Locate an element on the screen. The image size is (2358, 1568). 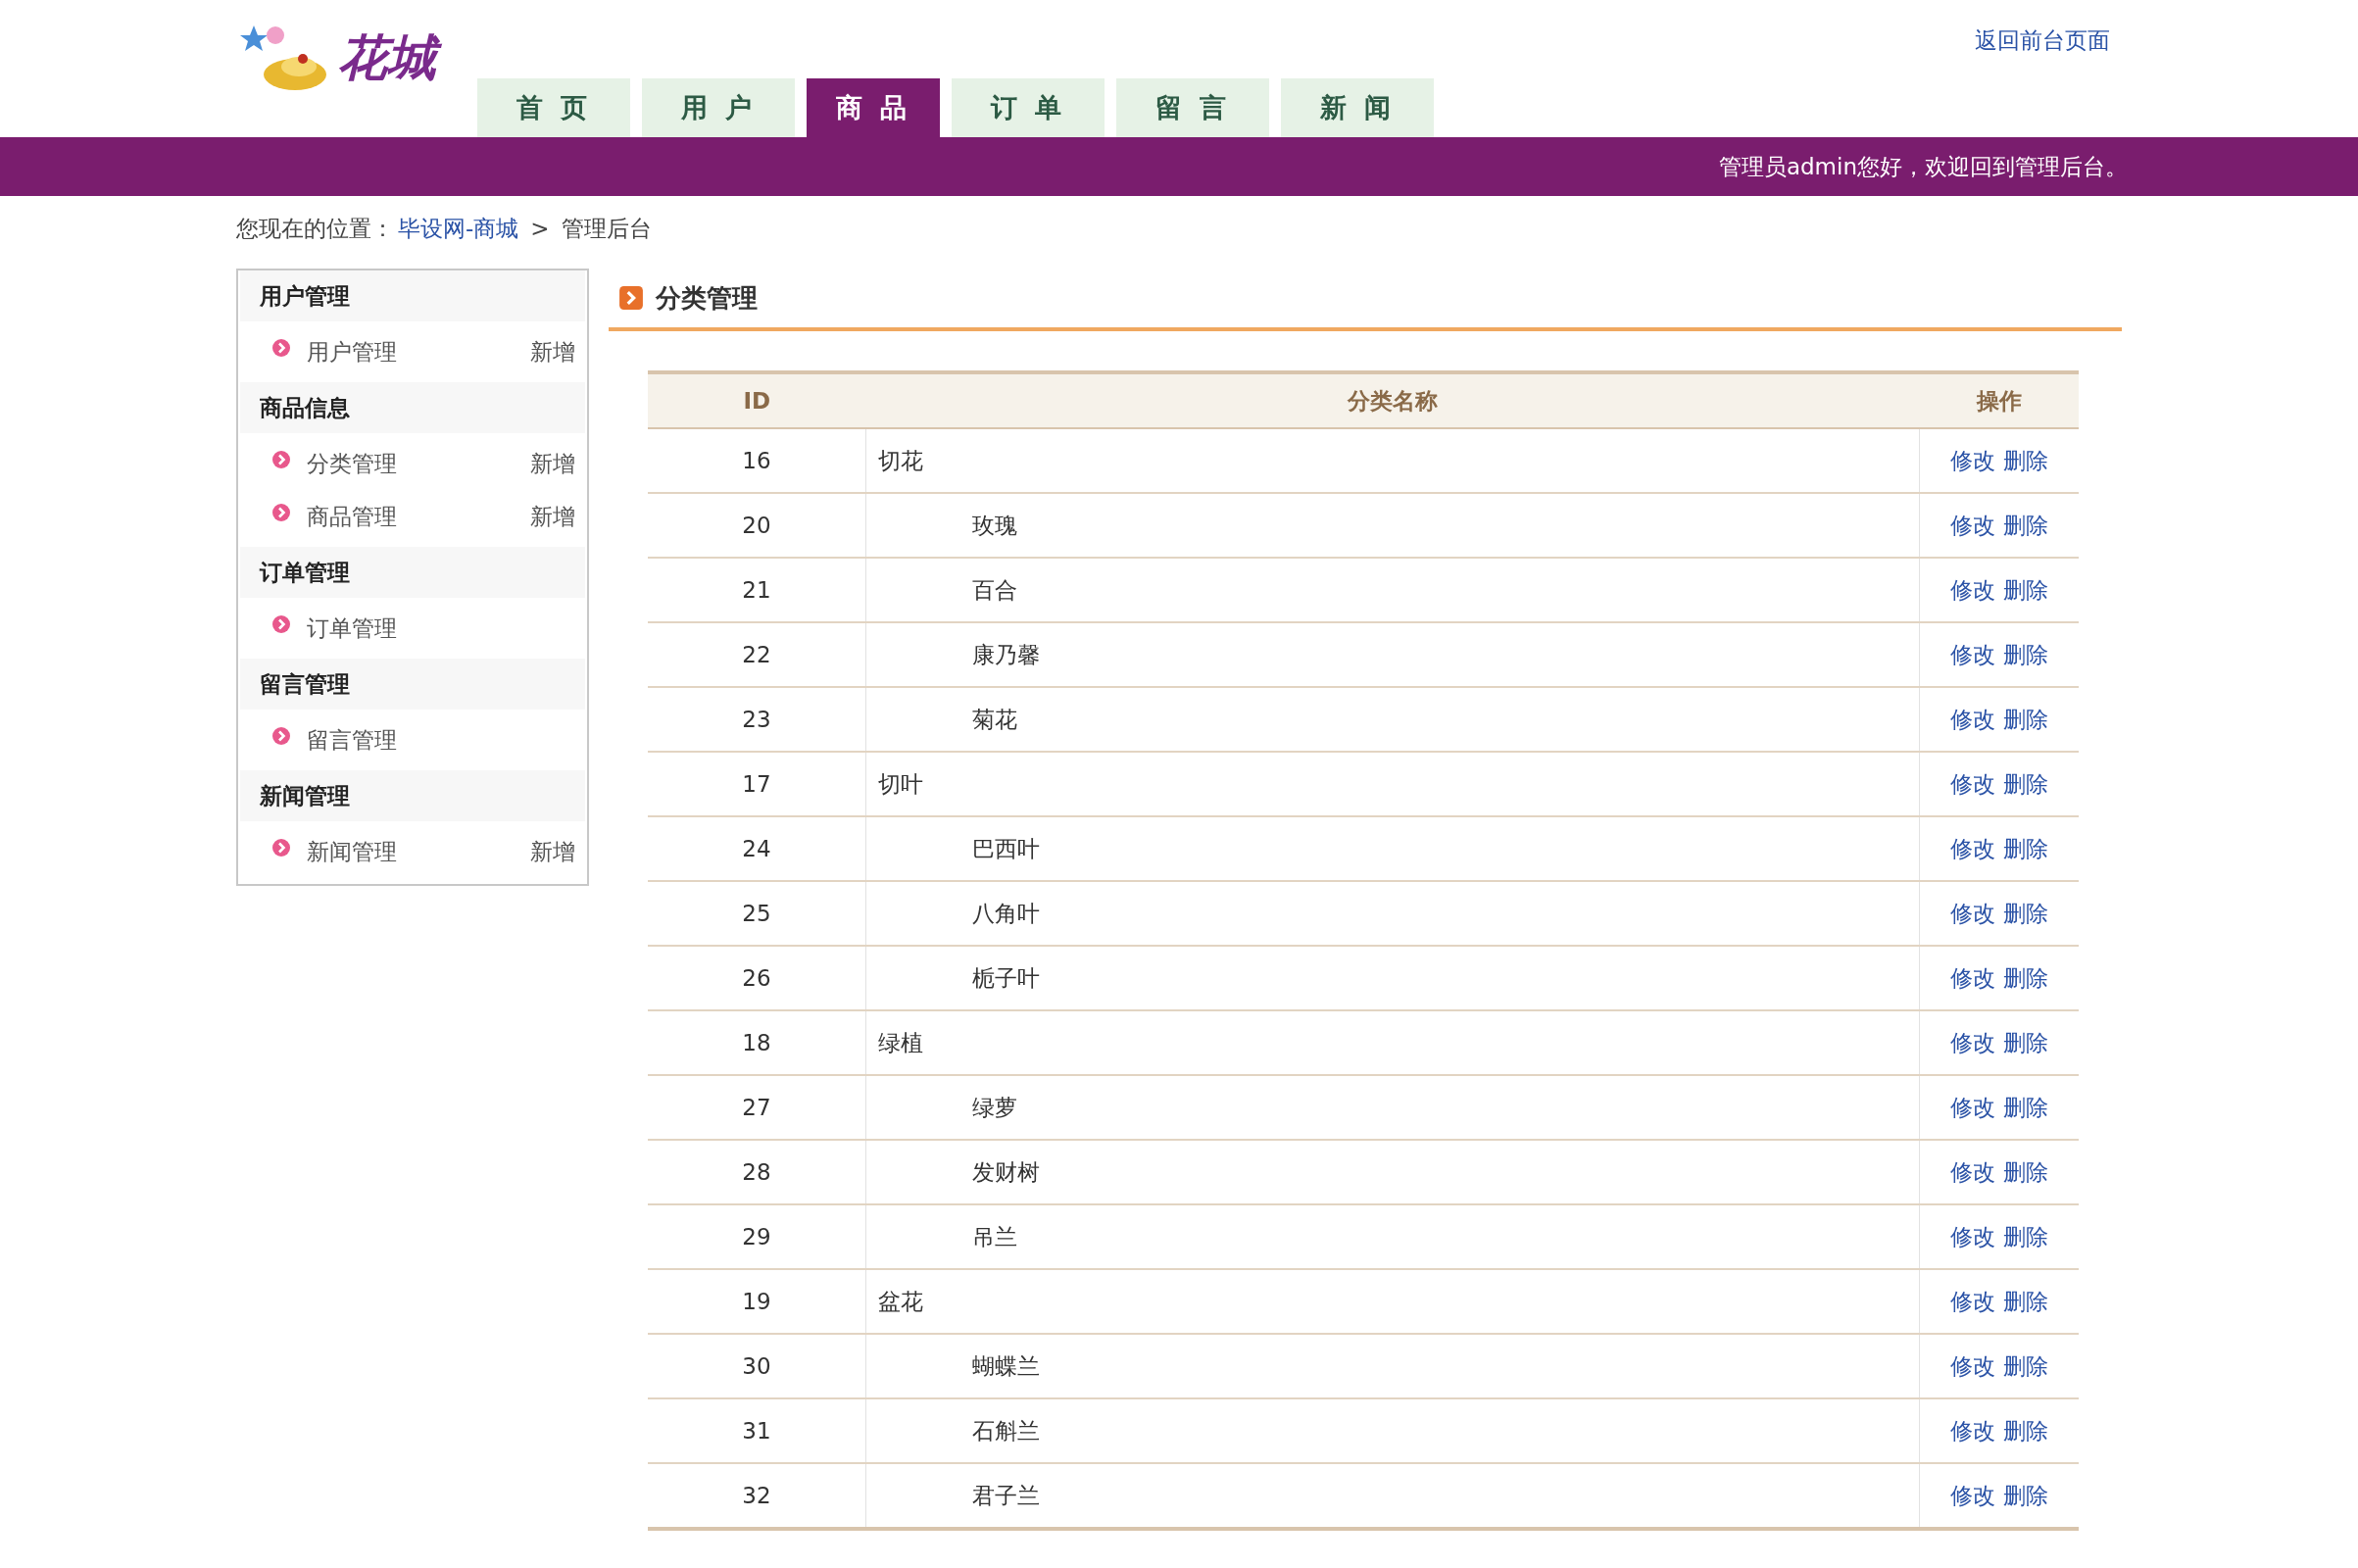
column-header: 分类名称 is located at coordinates (1392, 400).